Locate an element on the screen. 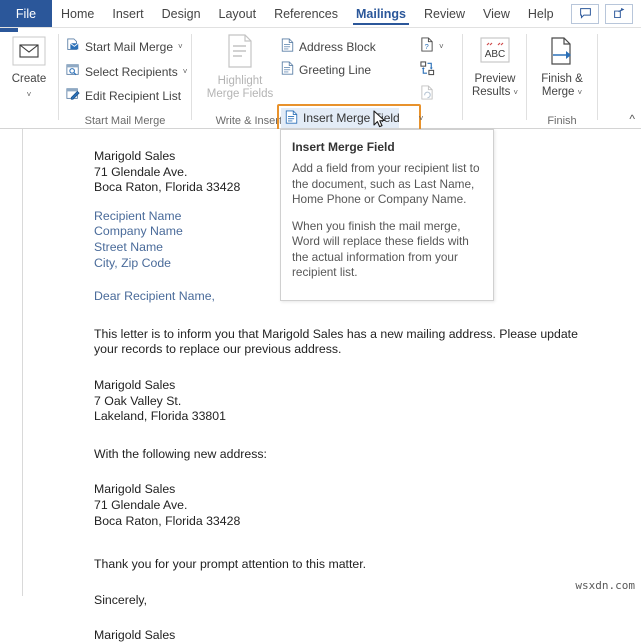 This screenshot has width=641, height=644. tab-home: Home is located at coordinates (77, 13).